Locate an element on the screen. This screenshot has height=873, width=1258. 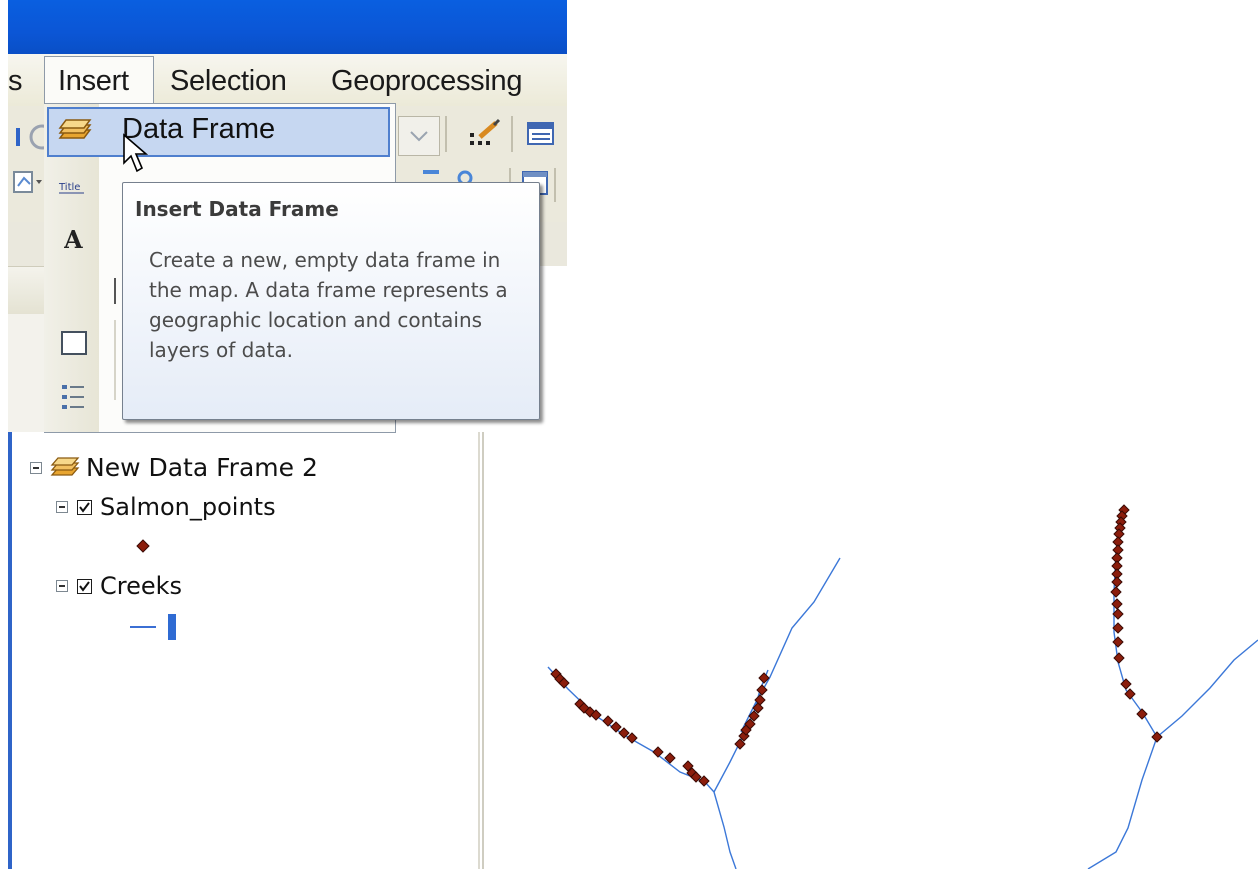
layer-name: Creeks is located at coordinates (141, 586).